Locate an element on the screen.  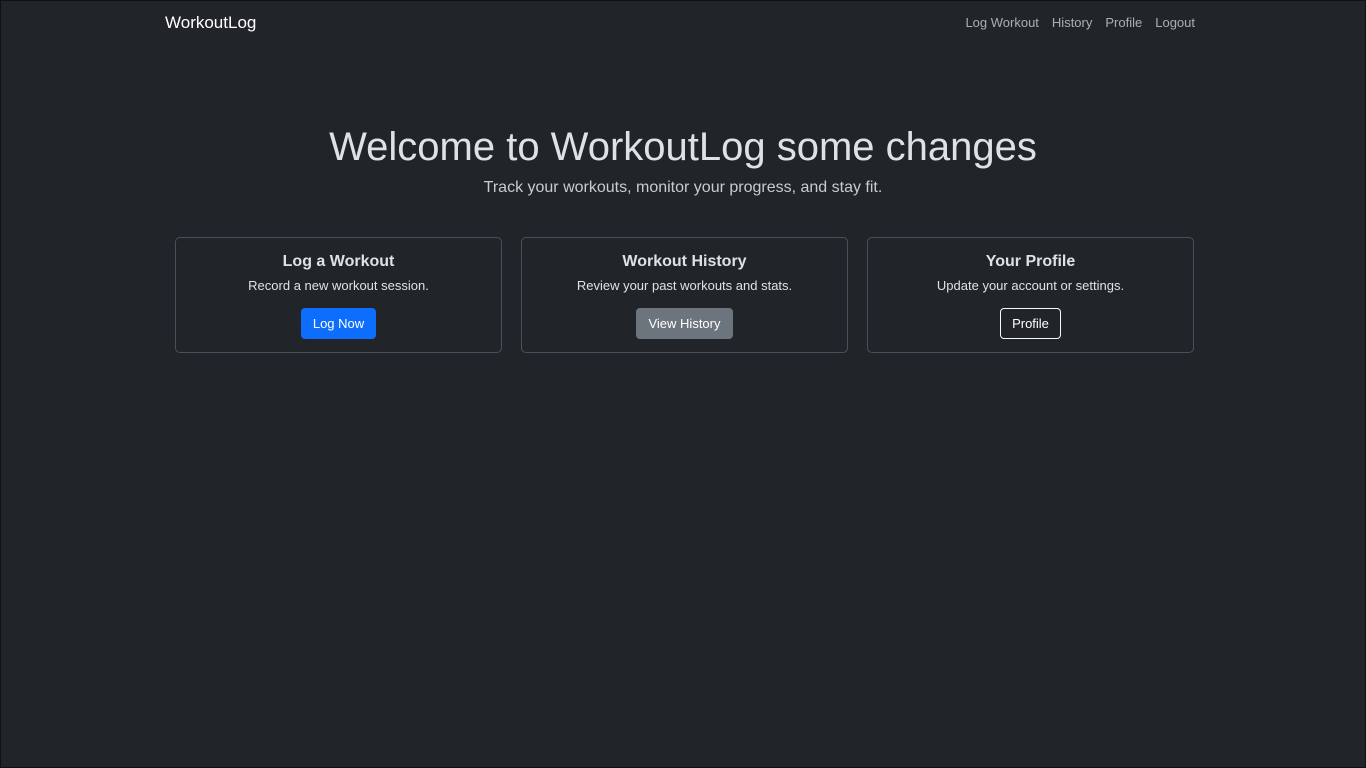
card-title: Log a Workout is located at coordinates (338, 261).